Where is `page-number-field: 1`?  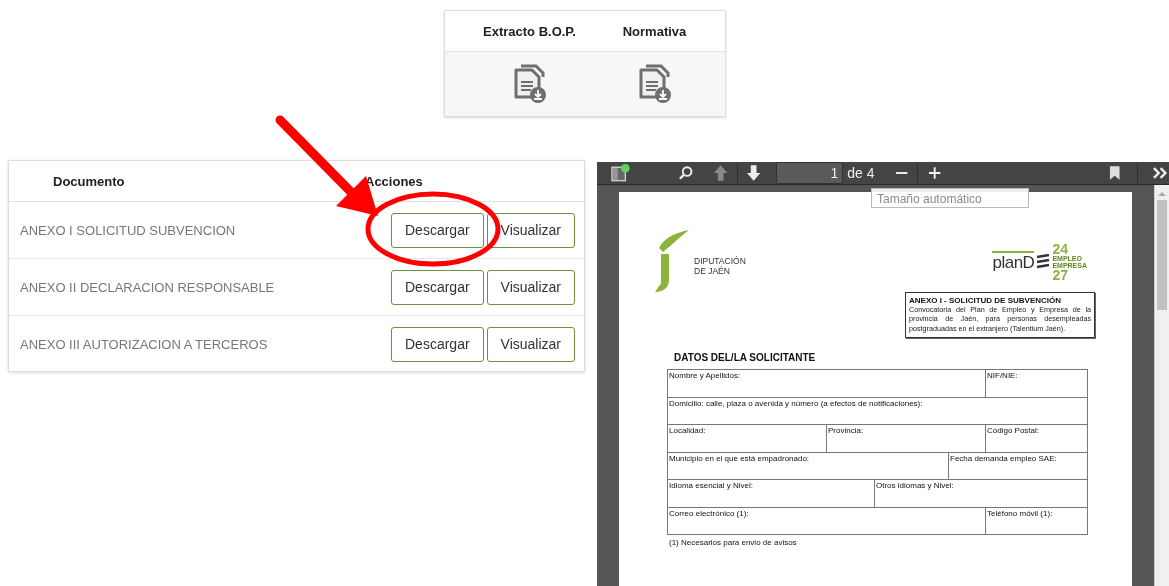
page-number-field: 1 is located at coordinates (810, 173).